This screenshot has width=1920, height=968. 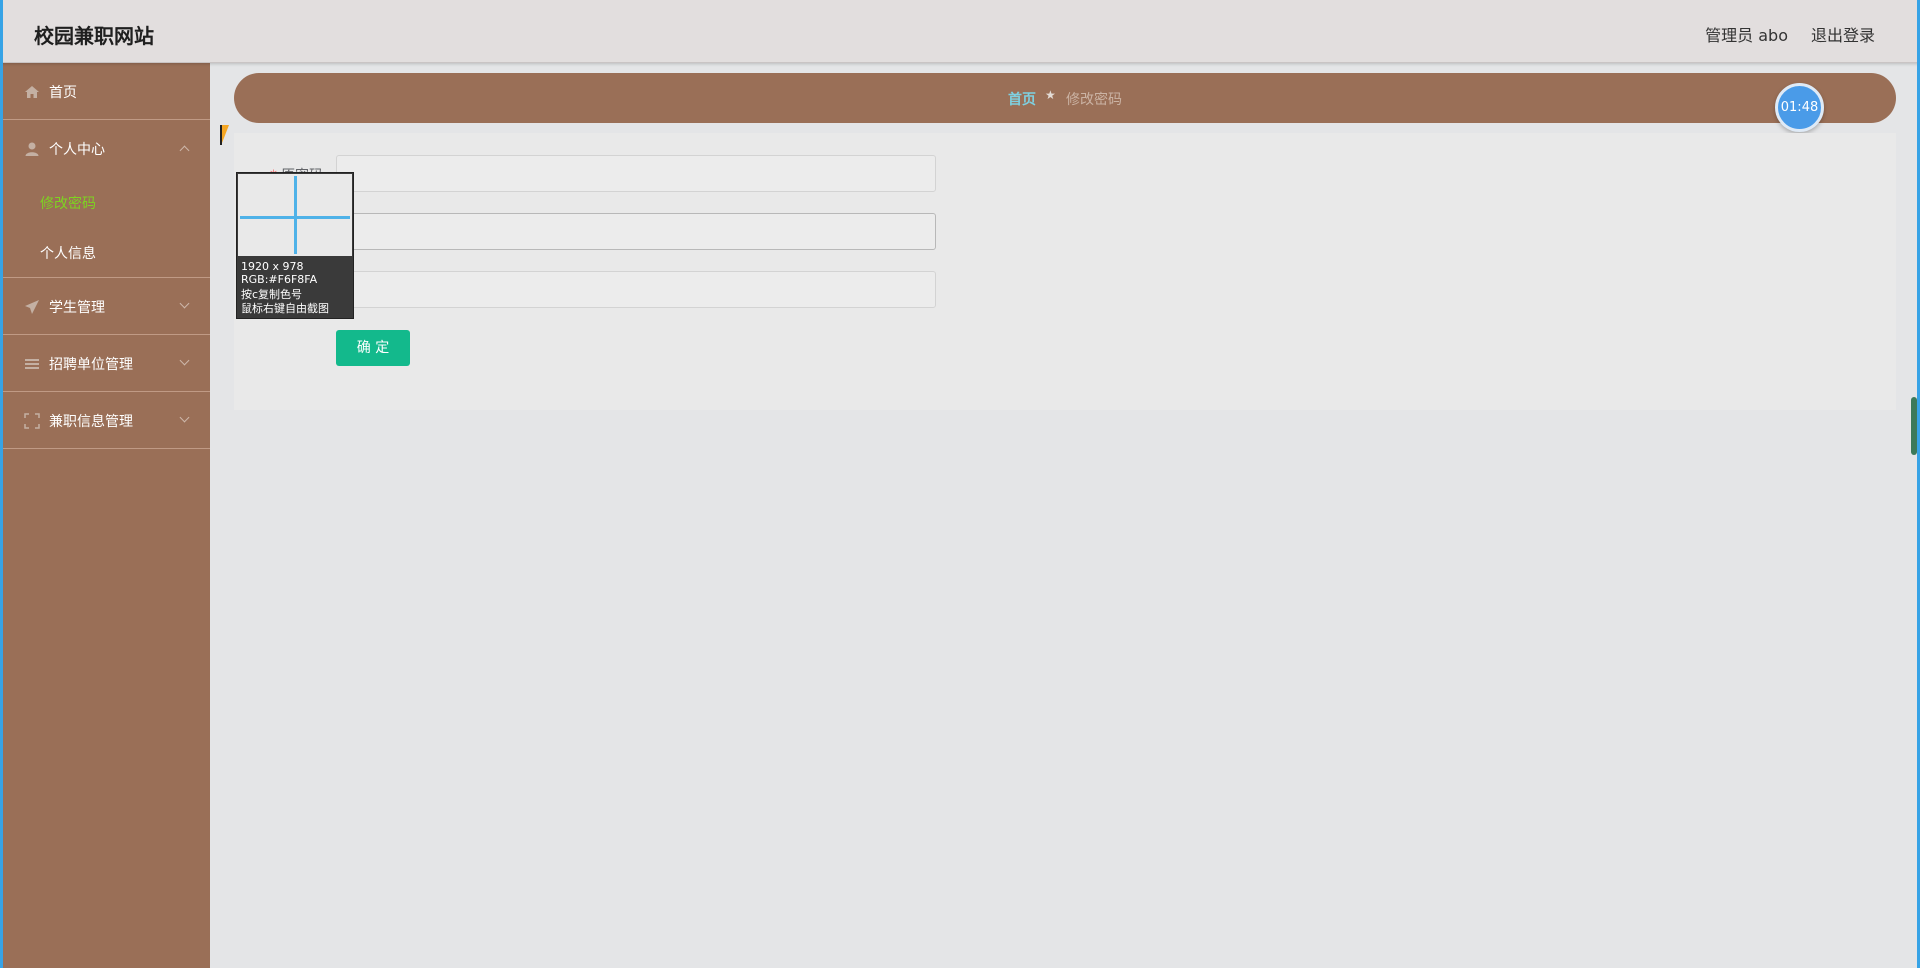 I want to click on home-icon, so click(x=32, y=92).